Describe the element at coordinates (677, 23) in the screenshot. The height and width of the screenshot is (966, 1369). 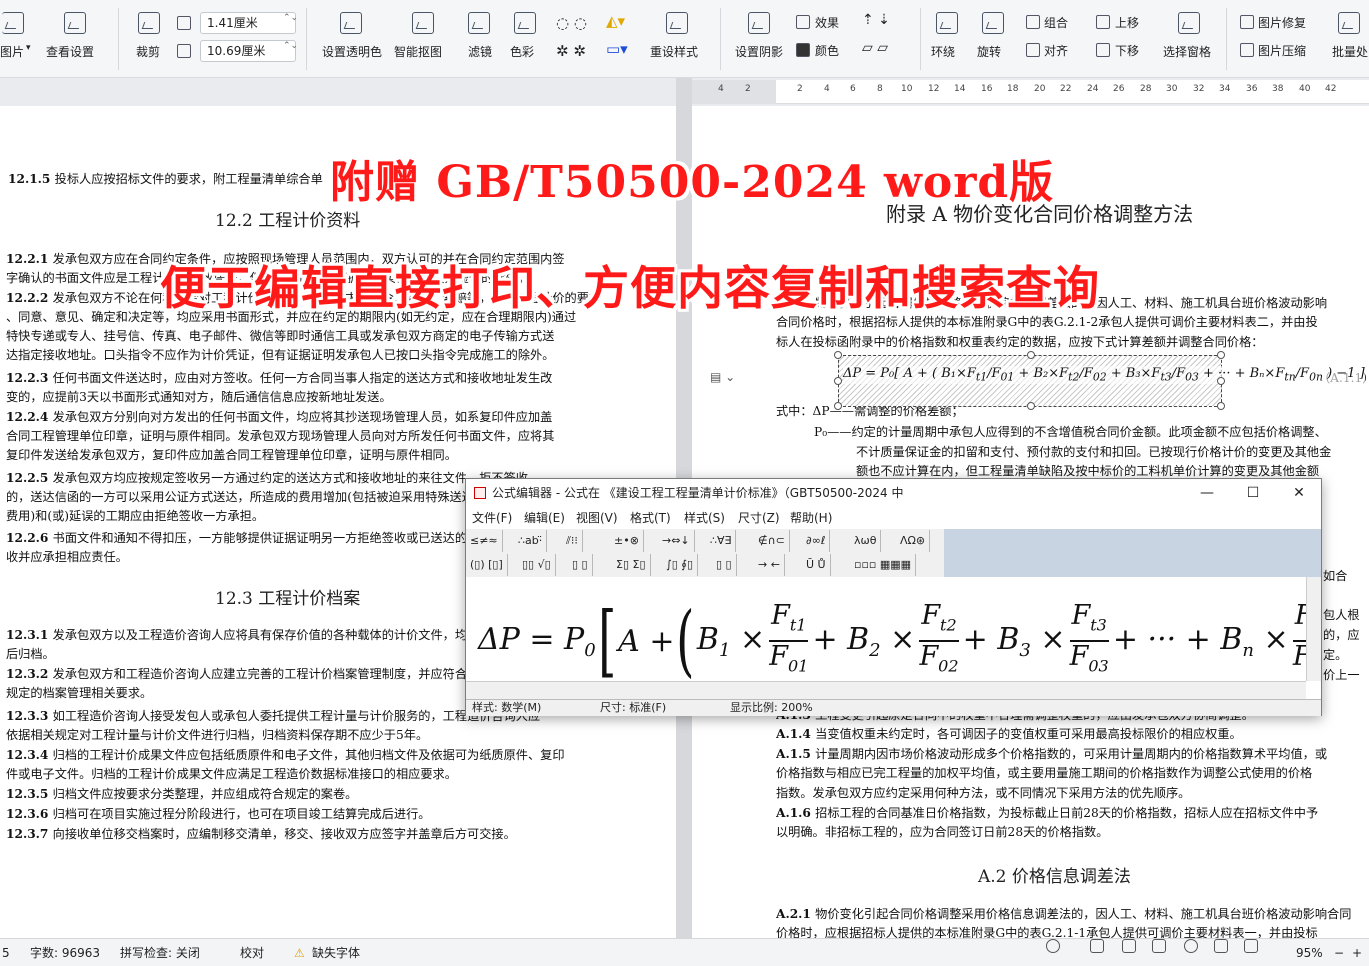
I see `reset-style-icon` at that location.